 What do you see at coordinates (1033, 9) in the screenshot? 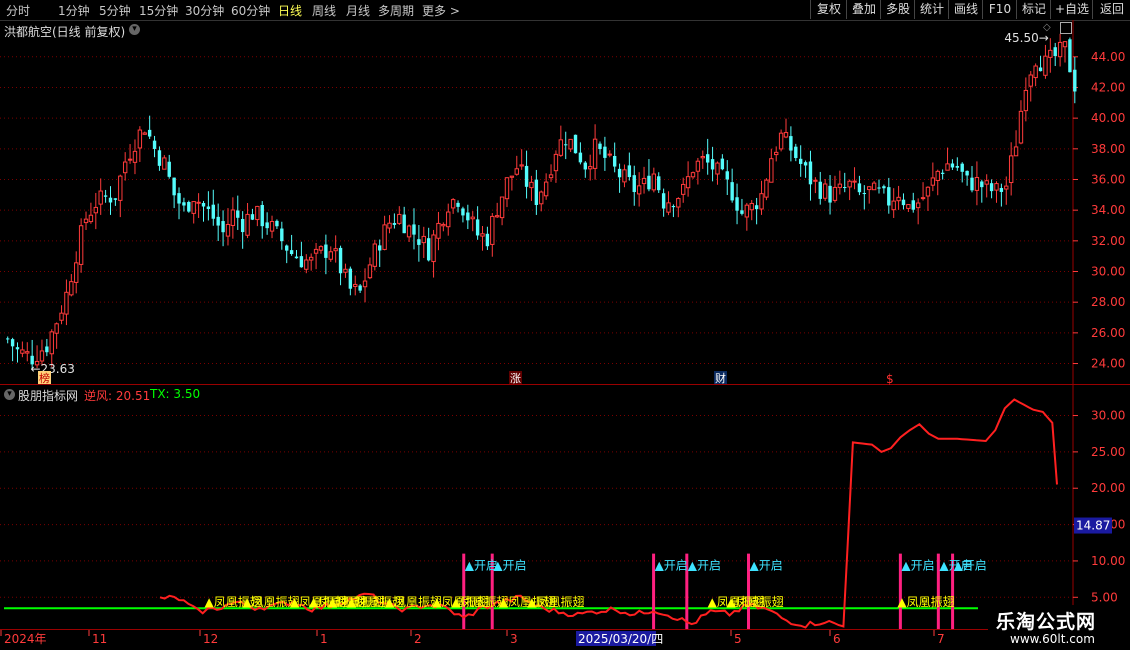
I see `mark-button: 标记` at bounding box center [1033, 9].